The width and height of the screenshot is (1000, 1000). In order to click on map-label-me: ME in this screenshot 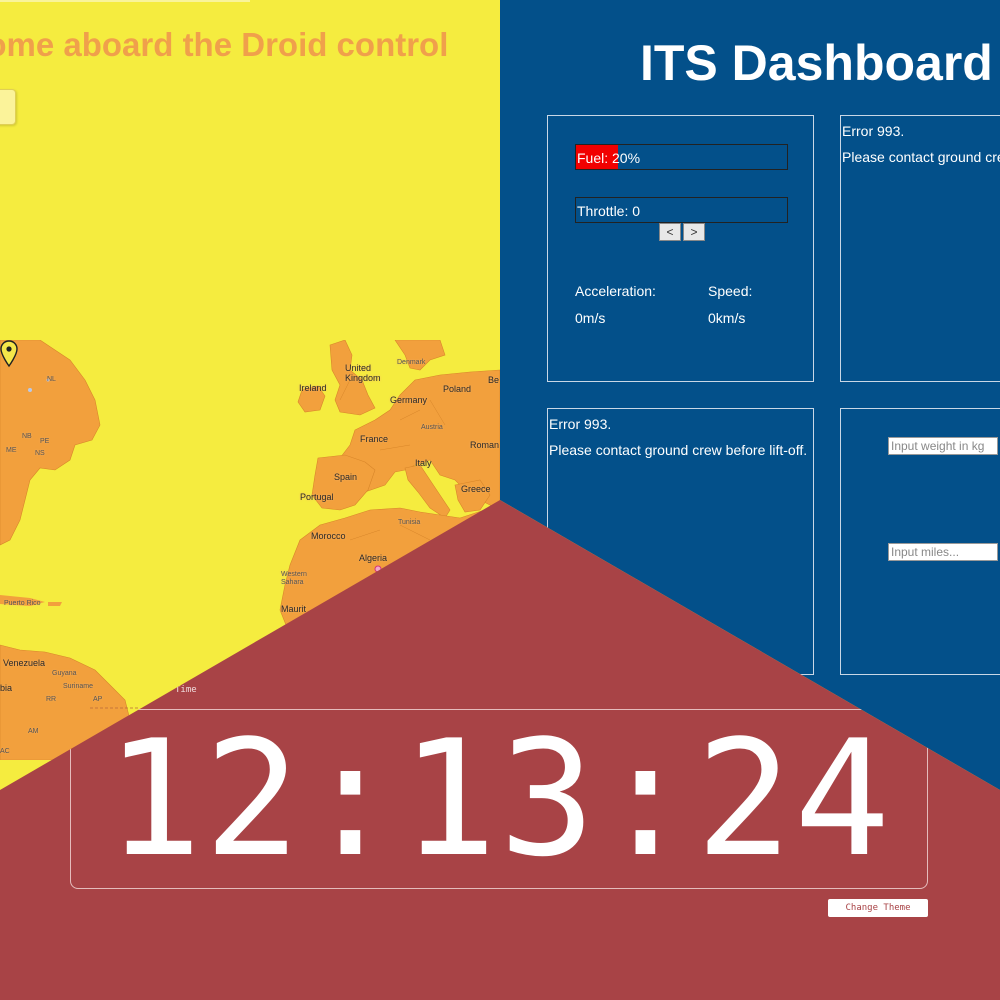, I will do `click(11, 450)`.